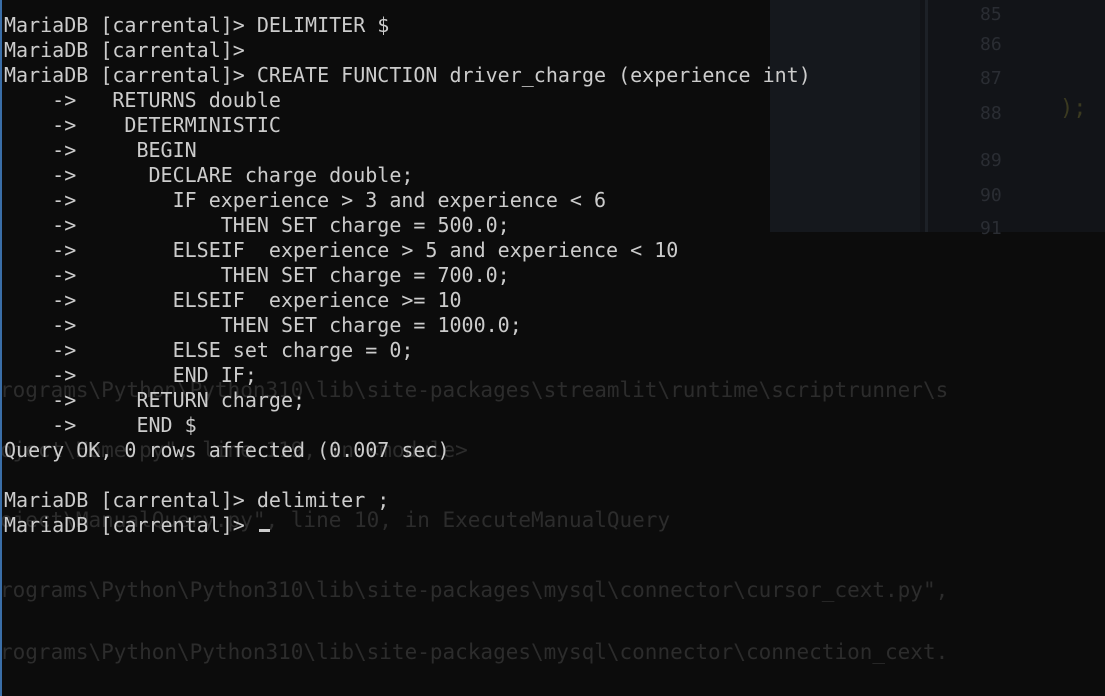  What do you see at coordinates (991, 160) in the screenshot?
I see `ghost-line-number: 89` at bounding box center [991, 160].